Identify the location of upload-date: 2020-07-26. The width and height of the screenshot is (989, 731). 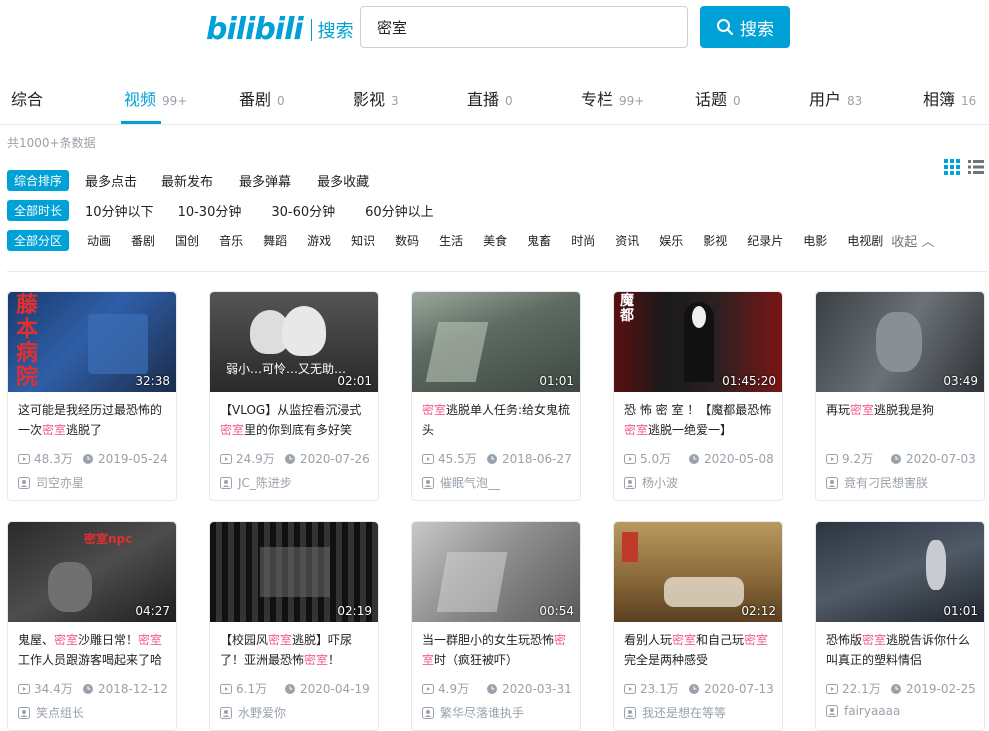
(335, 458).